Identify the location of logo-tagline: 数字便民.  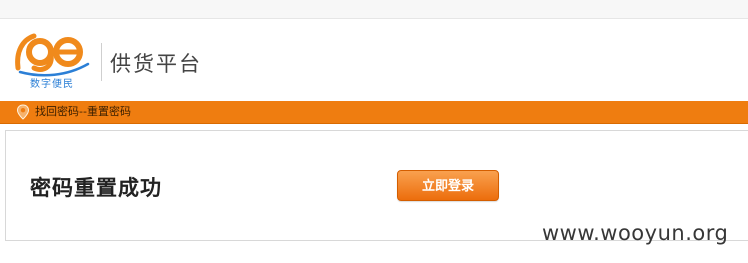
(52, 84).